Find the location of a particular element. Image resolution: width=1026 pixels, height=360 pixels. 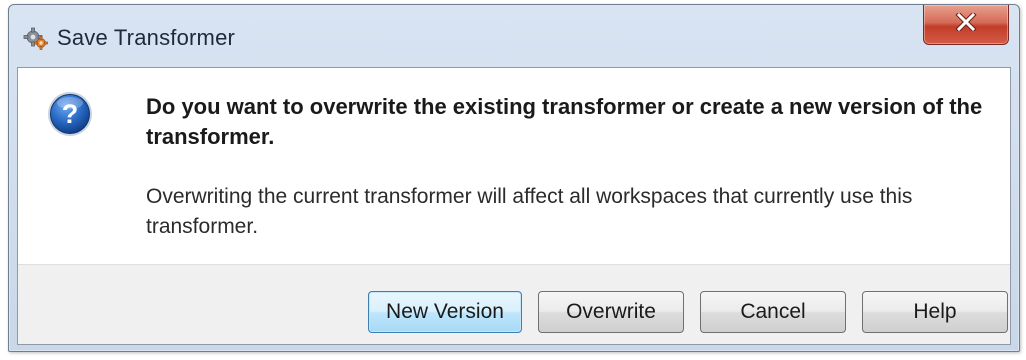

question-icon: ? is located at coordinates (70, 114).